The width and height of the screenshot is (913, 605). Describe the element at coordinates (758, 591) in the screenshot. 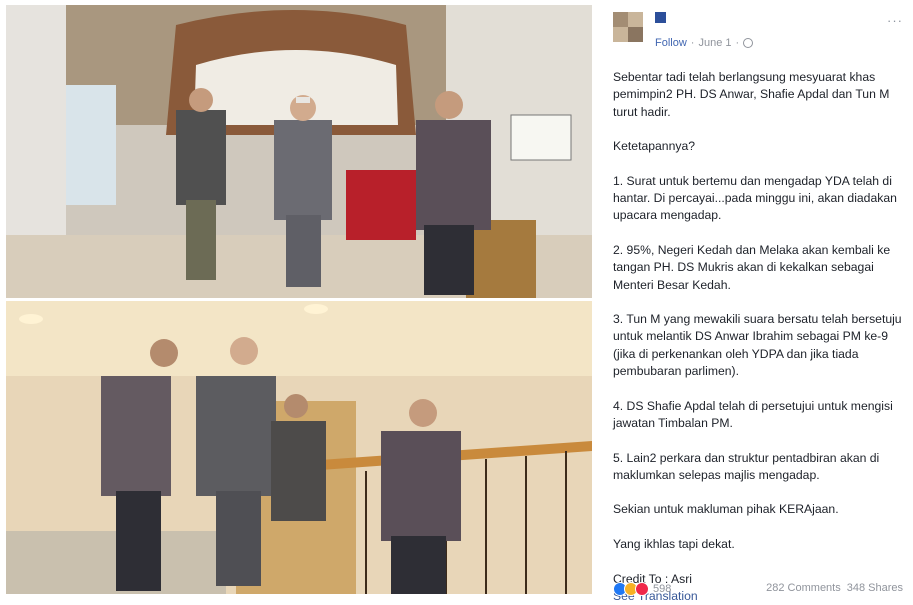

I see `post-footer: 598 282 Comments 348 Shares` at that location.